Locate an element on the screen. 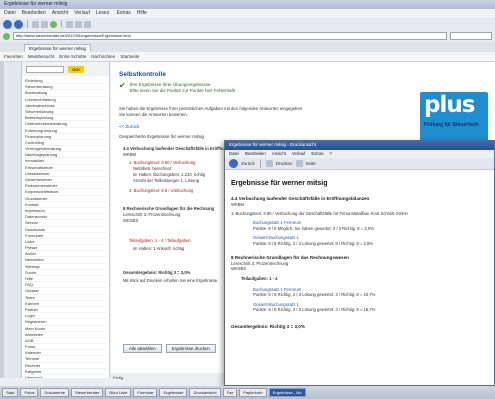  bookmark-erste-schritte: Erste Schritte is located at coordinates (72, 56).